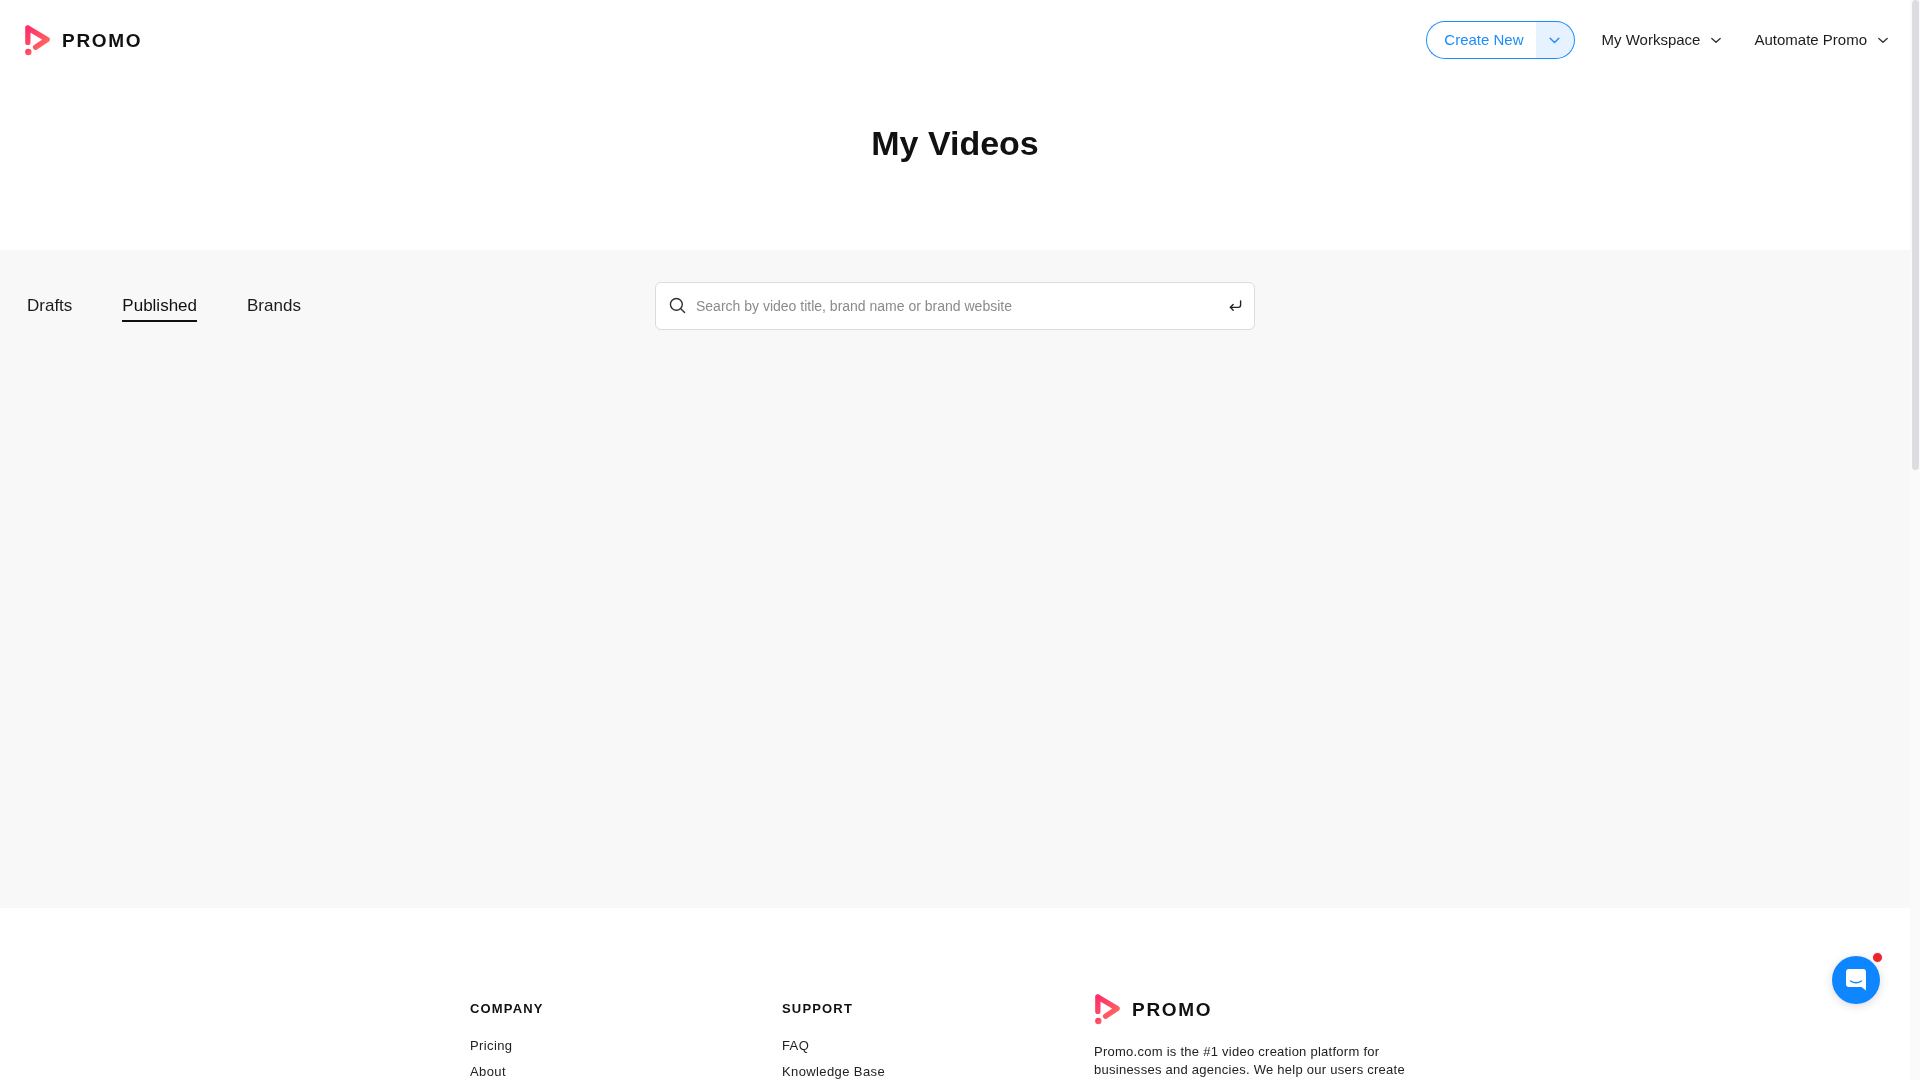  I want to click on return-arrow-icon, so click(1235, 305).